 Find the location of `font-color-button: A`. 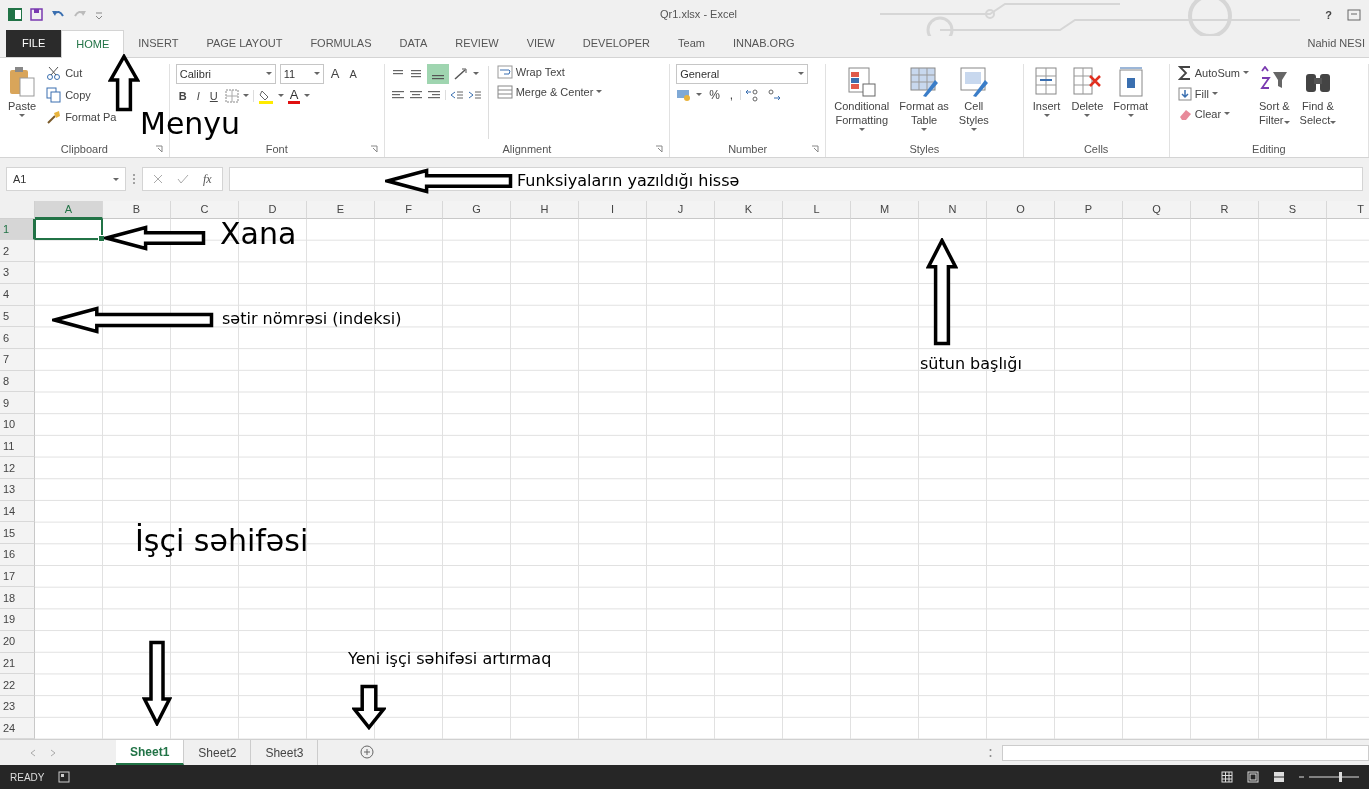

font-color-button: A is located at coordinates (294, 95).